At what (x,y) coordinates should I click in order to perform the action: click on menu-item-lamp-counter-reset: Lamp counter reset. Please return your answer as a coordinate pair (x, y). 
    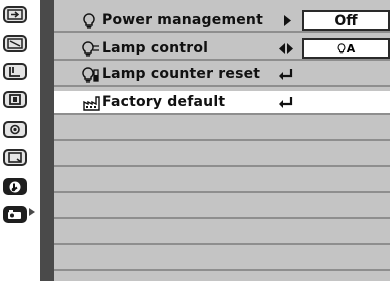
    Looking at the image, I should click on (222, 75).